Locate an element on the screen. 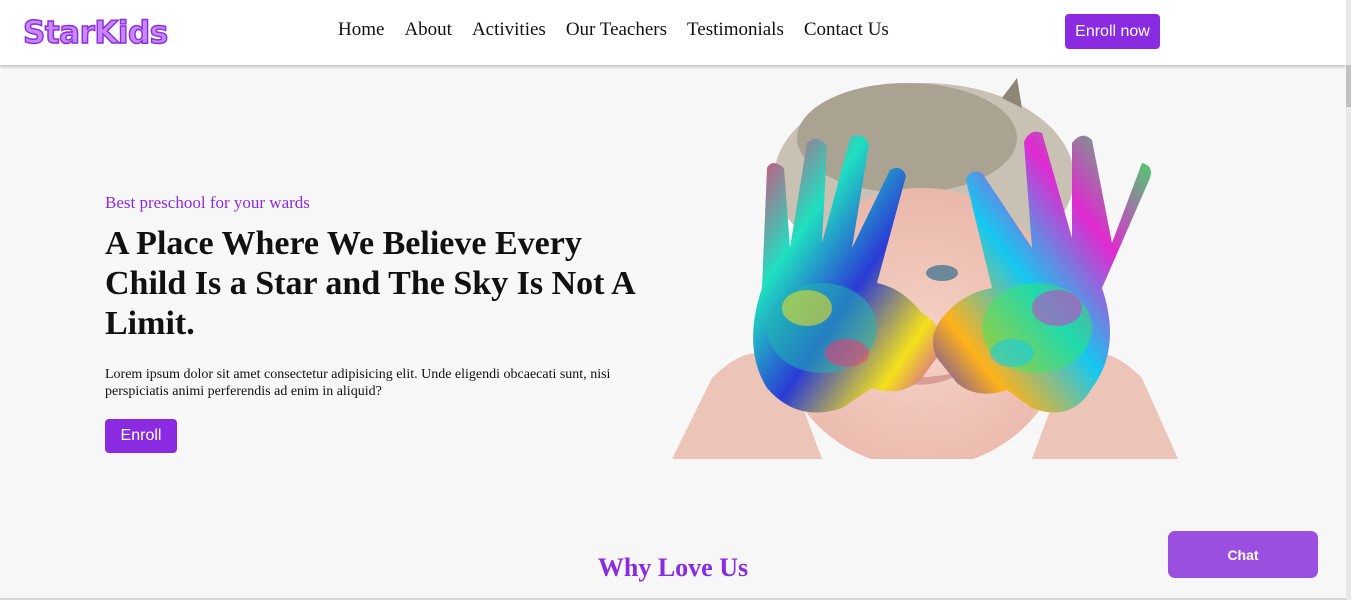 This screenshot has height=600, width=1351. enroll-button: Enroll is located at coordinates (141, 436).